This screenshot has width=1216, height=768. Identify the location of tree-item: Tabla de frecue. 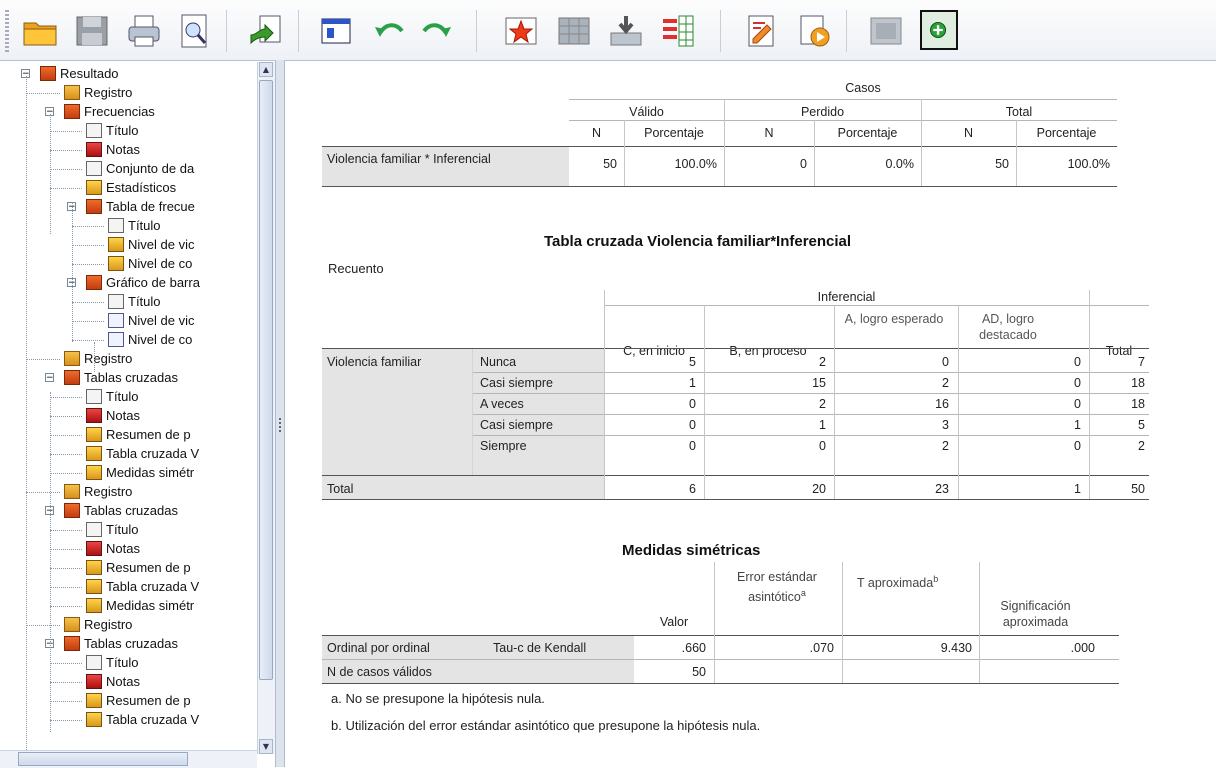
(140, 206).